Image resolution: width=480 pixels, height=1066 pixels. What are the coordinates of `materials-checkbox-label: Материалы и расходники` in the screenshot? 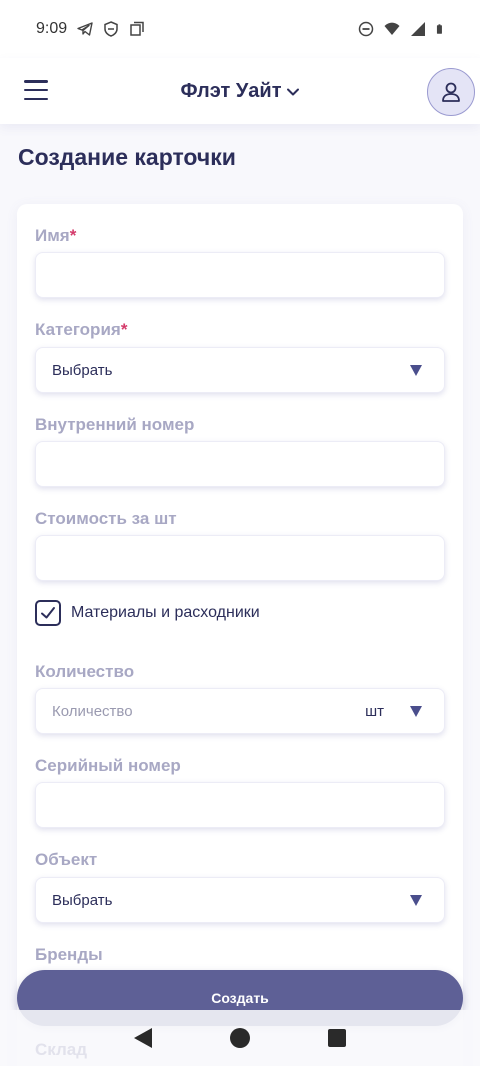 It's located at (165, 612).